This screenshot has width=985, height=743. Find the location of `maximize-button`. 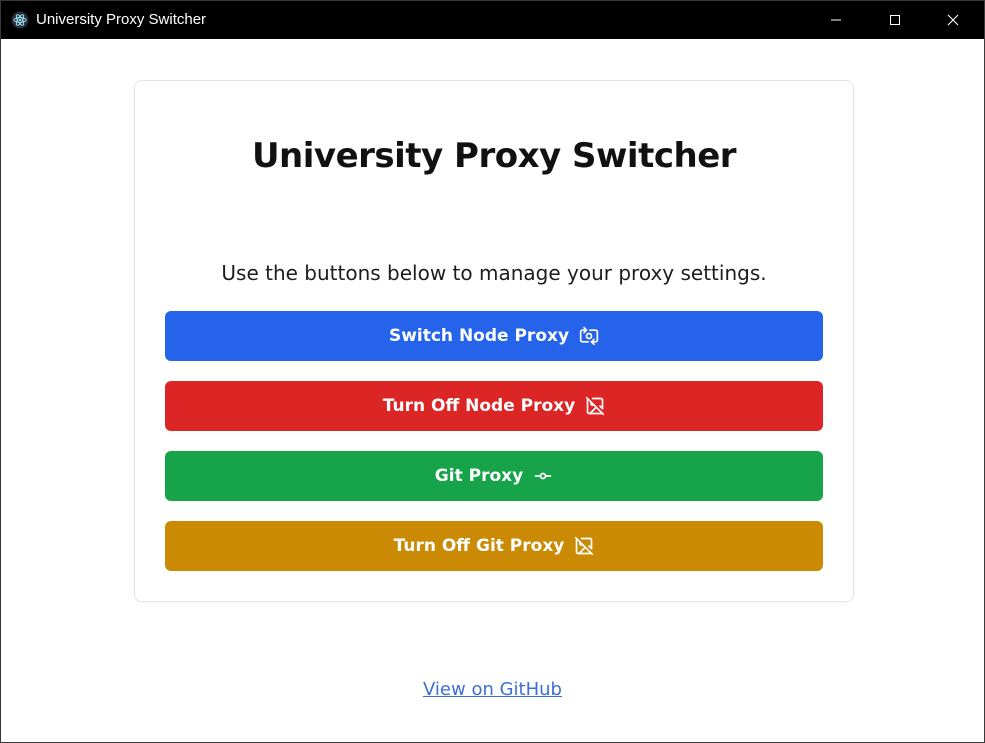

maximize-button is located at coordinates (895, 20).